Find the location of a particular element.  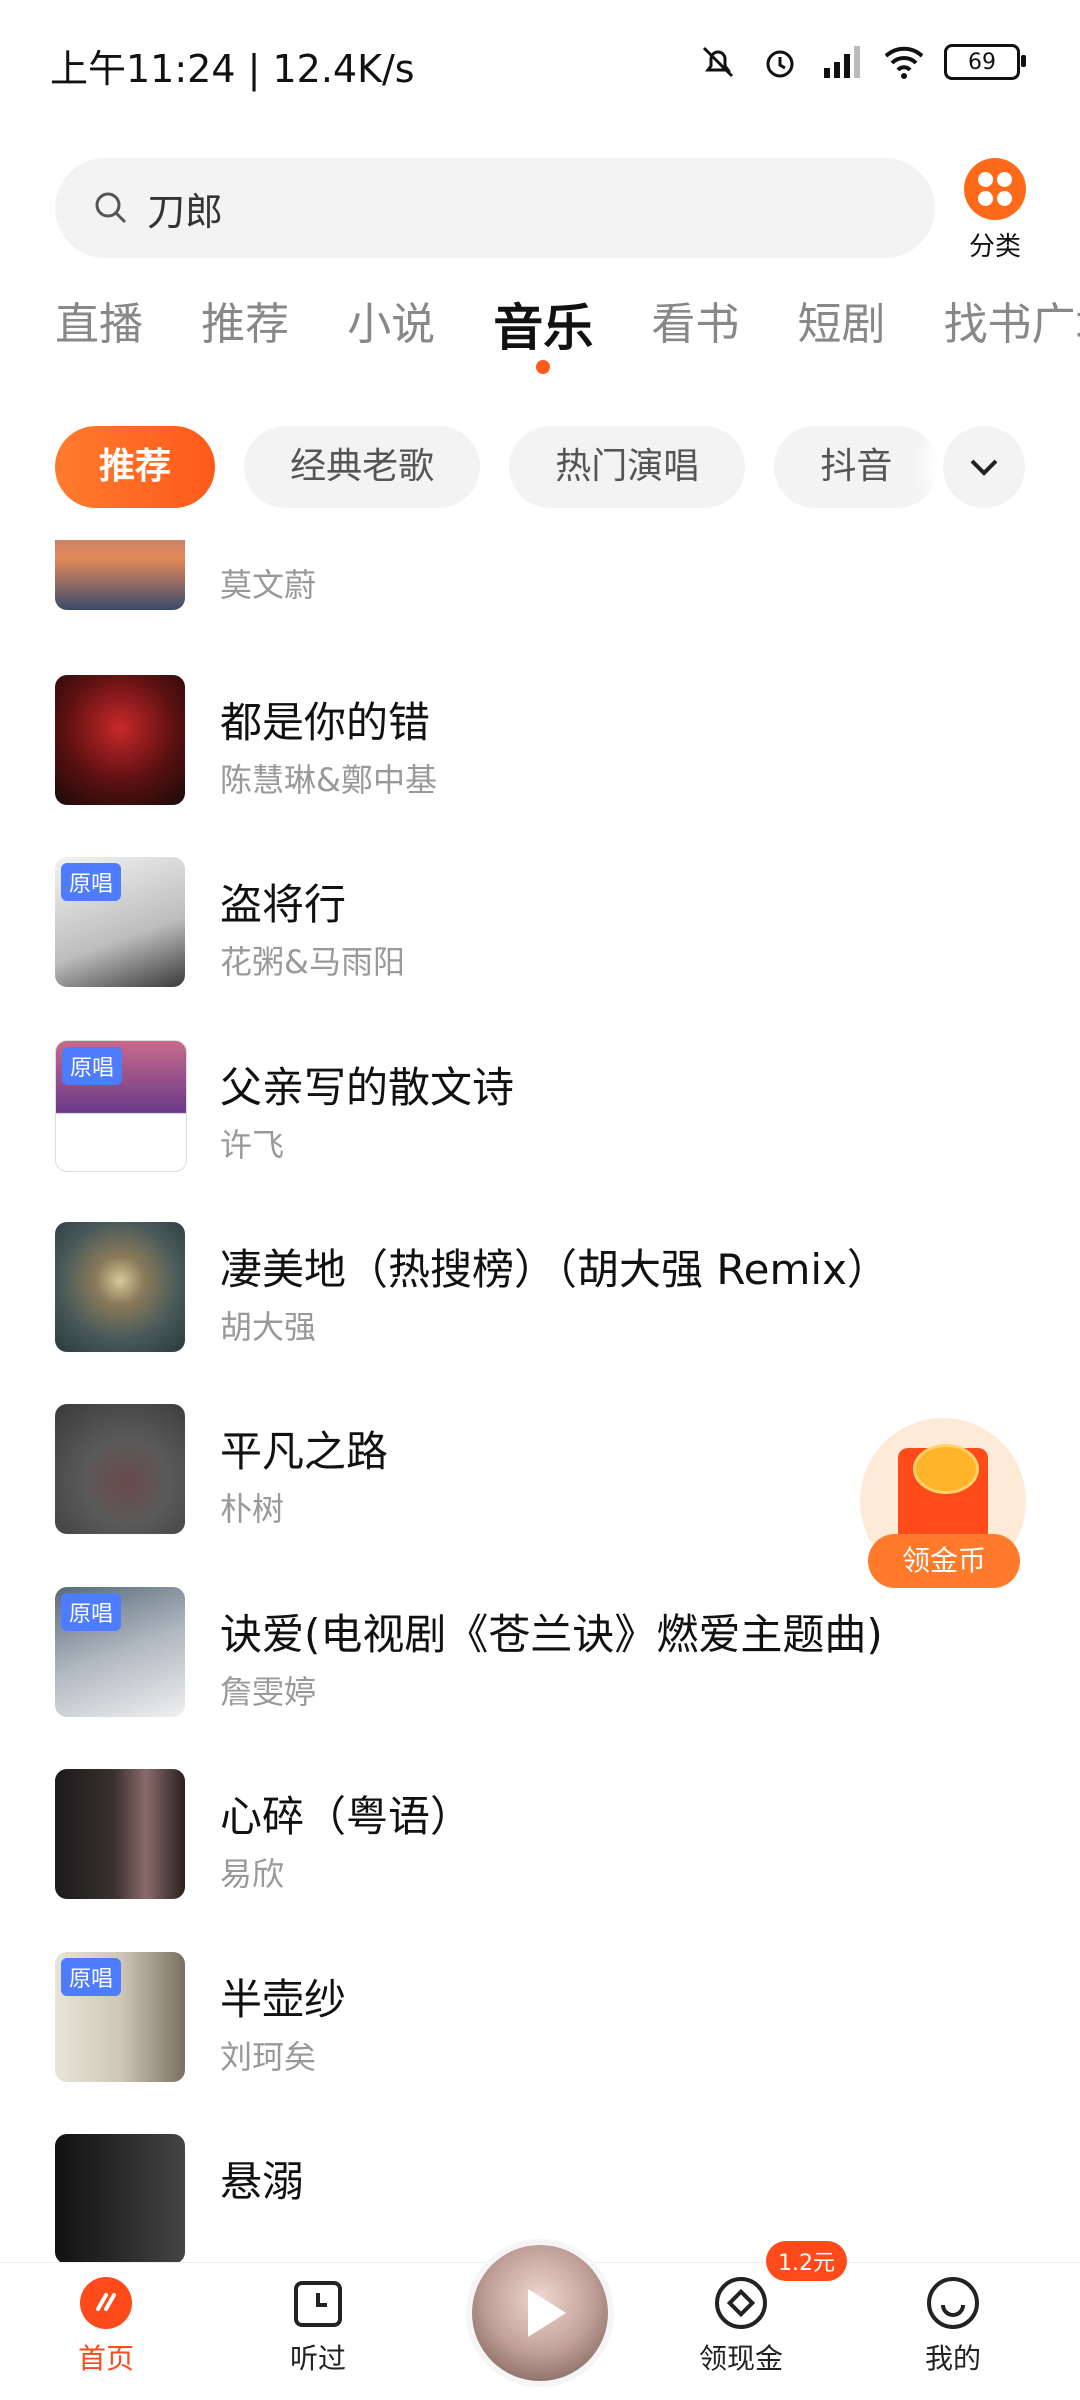

chip-hot-singing: 热门演唱 is located at coordinates (627, 467).